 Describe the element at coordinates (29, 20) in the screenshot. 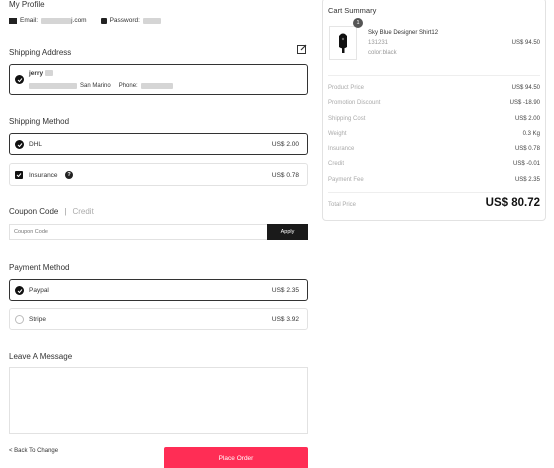

I see `email-label: Email:` at that location.